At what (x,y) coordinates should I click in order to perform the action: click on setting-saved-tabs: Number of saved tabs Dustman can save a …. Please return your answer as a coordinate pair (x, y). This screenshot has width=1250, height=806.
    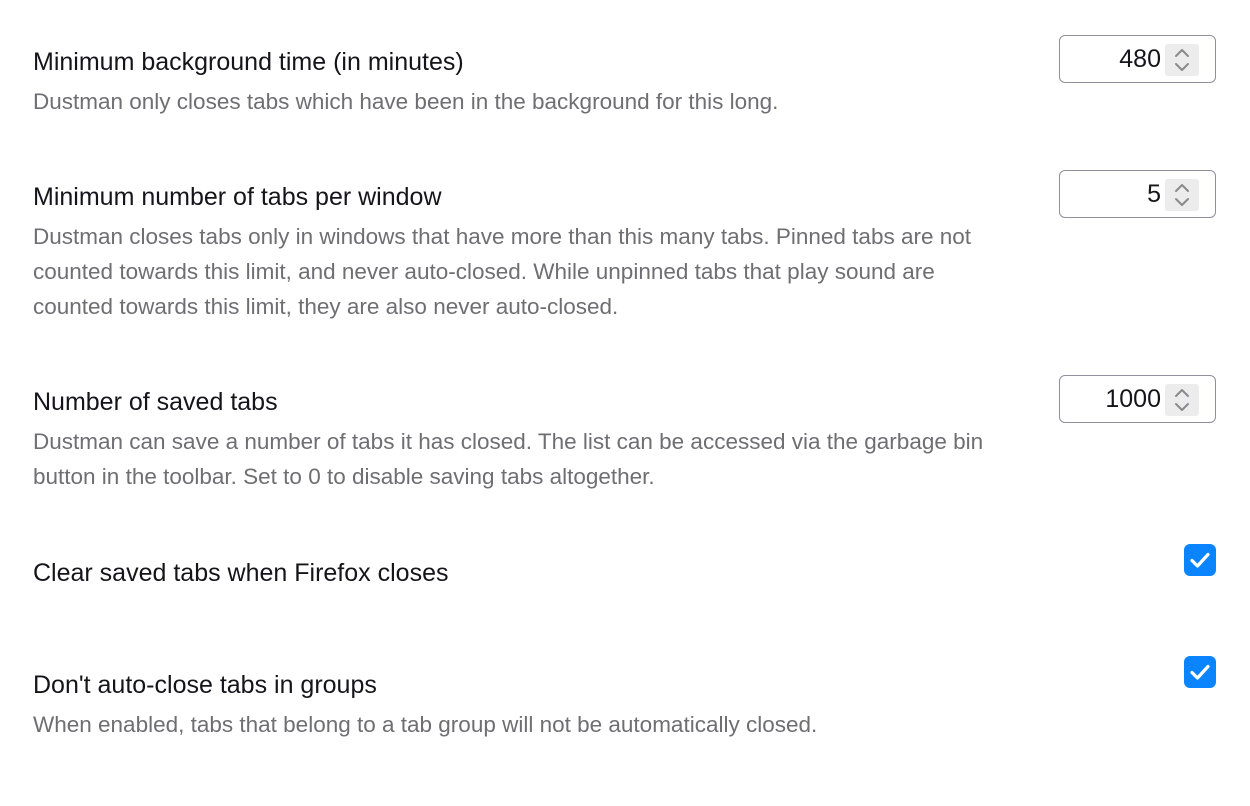
    Looking at the image, I should click on (624, 434).